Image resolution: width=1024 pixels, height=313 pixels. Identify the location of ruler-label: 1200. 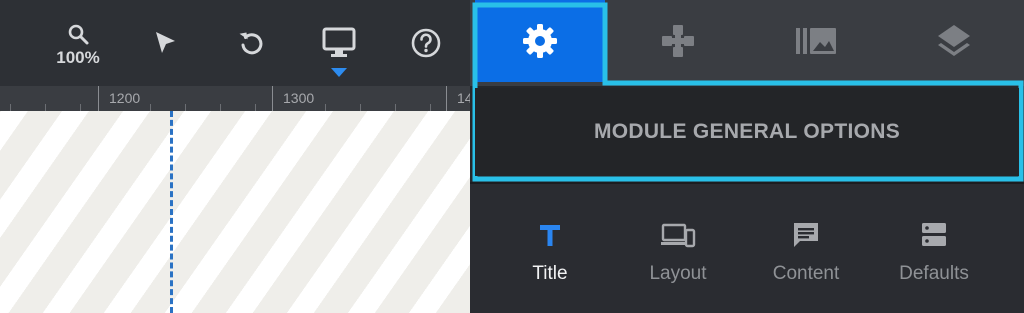
(125, 98).